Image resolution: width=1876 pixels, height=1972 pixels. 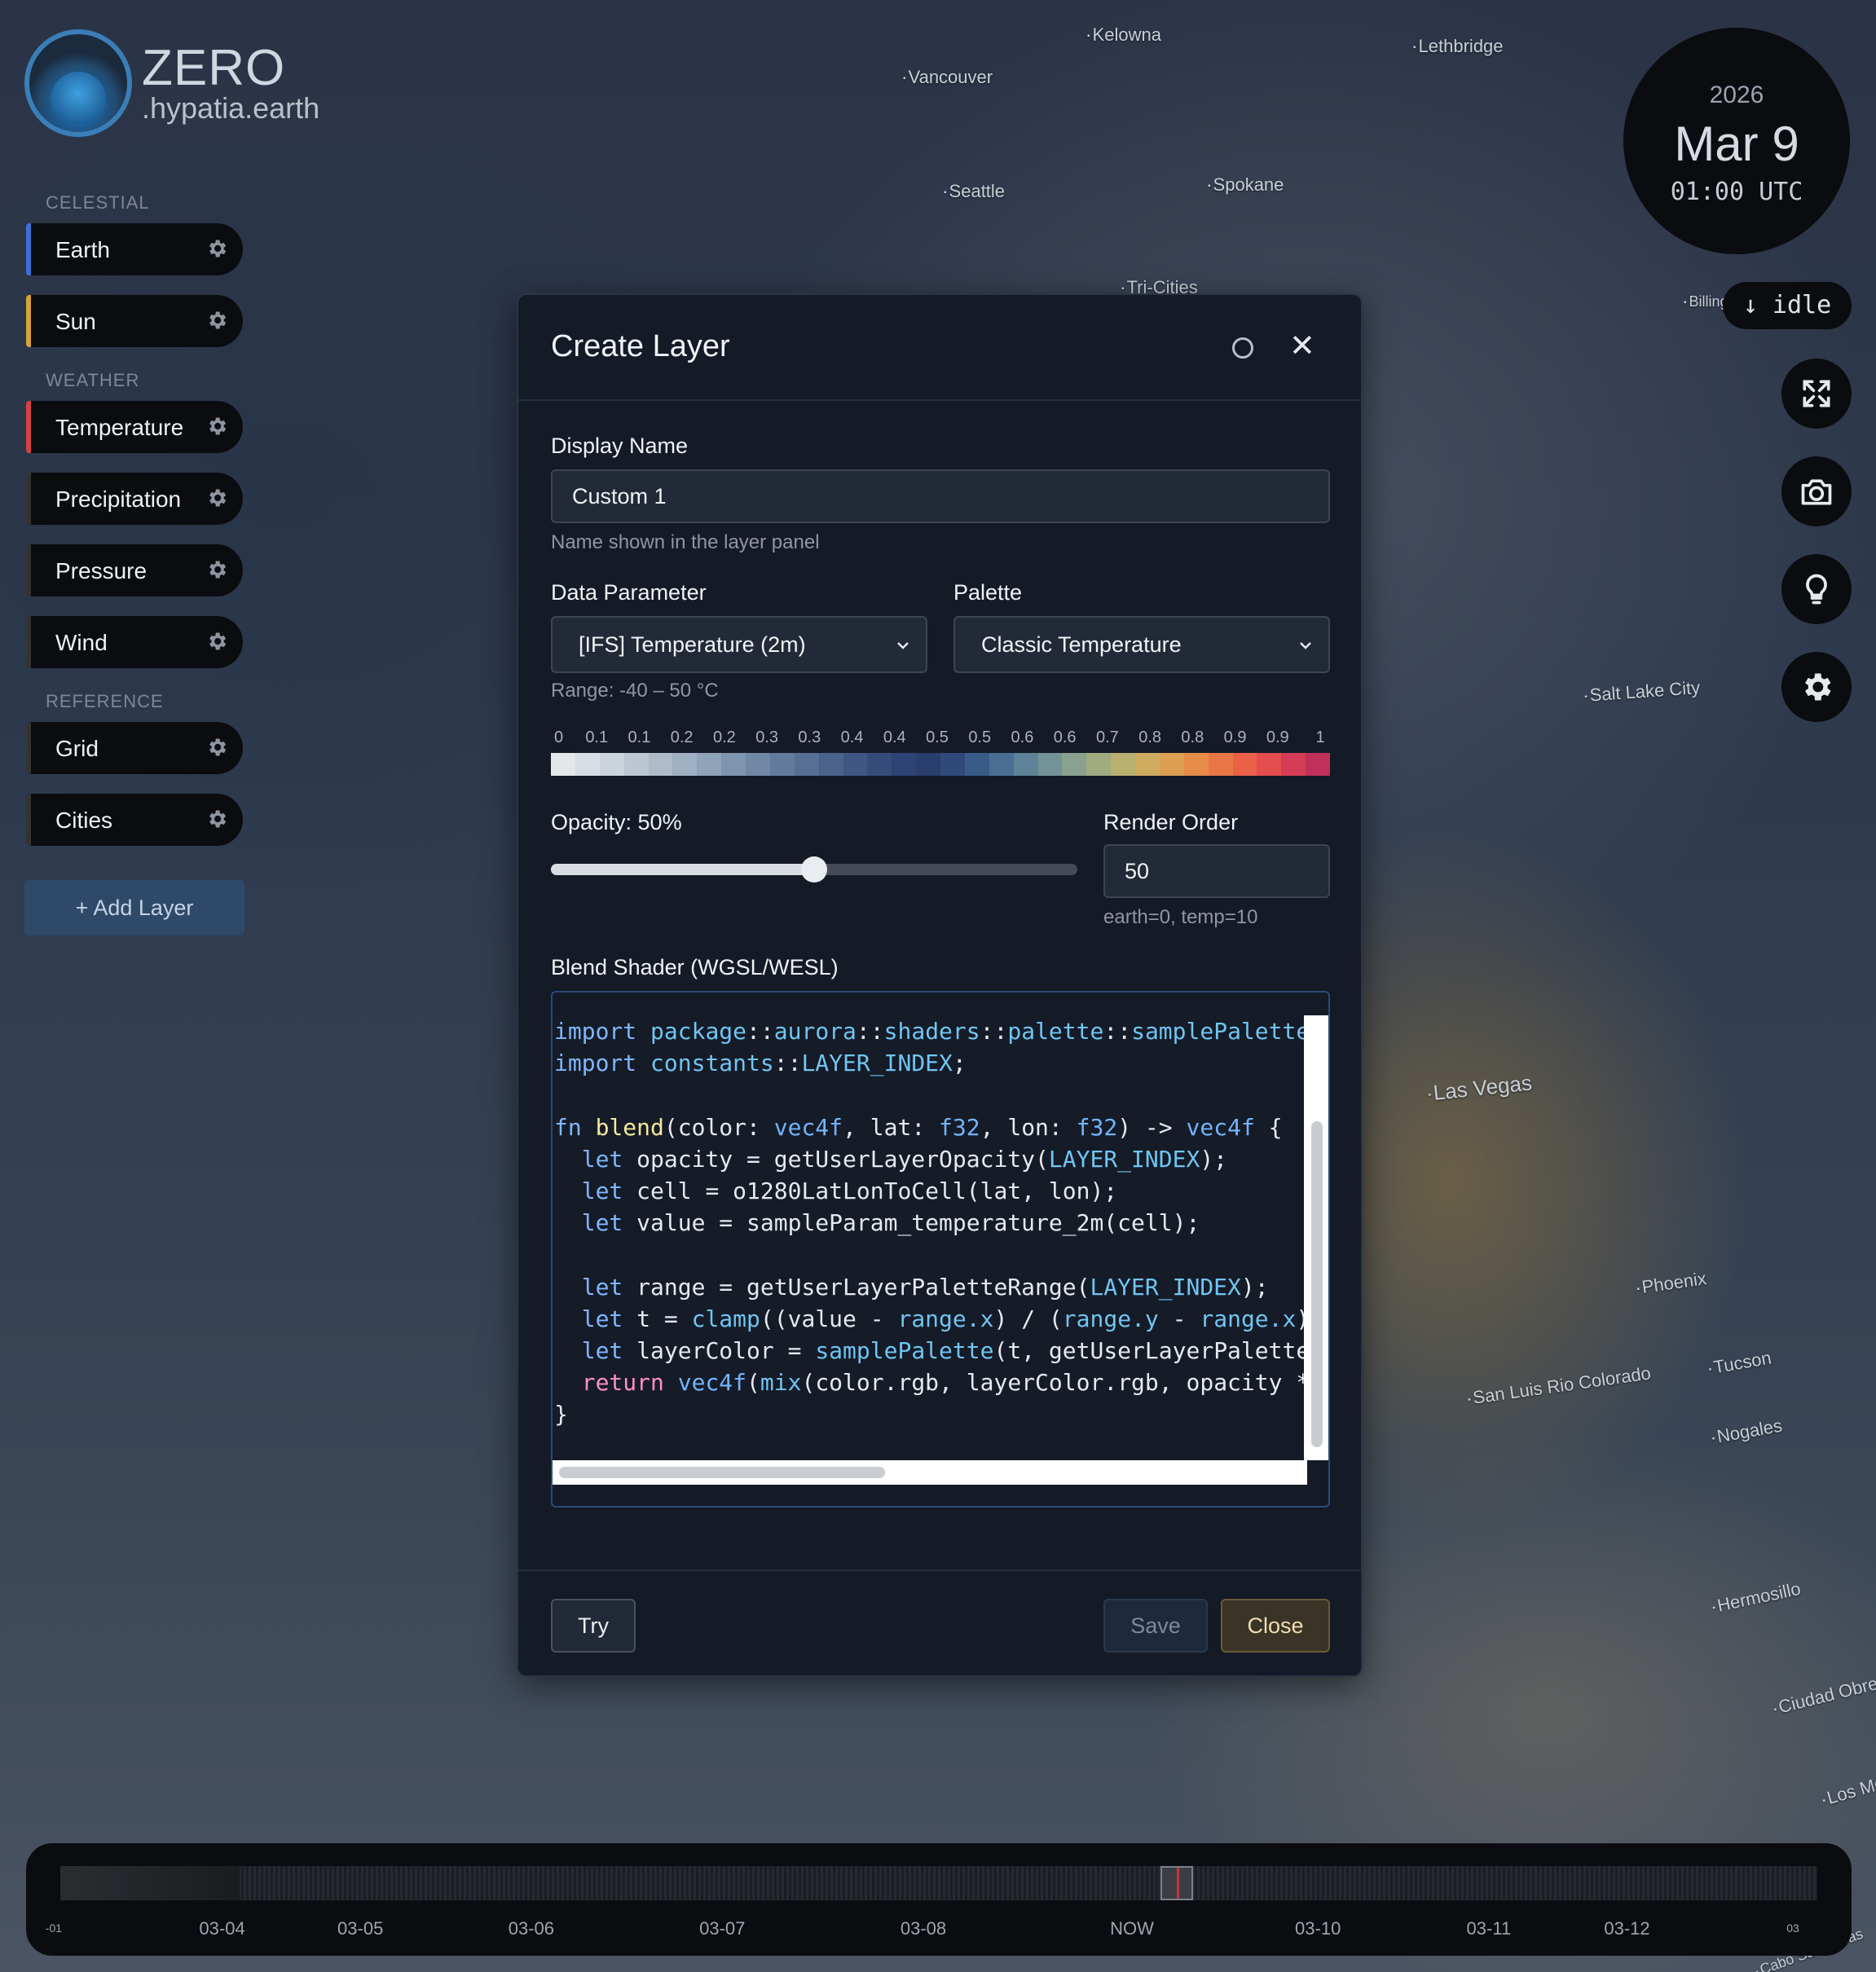 What do you see at coordinates (1176, 1883) in the screenshot?
I see `timeline-cursor` at bounding box center [1176, 1883].